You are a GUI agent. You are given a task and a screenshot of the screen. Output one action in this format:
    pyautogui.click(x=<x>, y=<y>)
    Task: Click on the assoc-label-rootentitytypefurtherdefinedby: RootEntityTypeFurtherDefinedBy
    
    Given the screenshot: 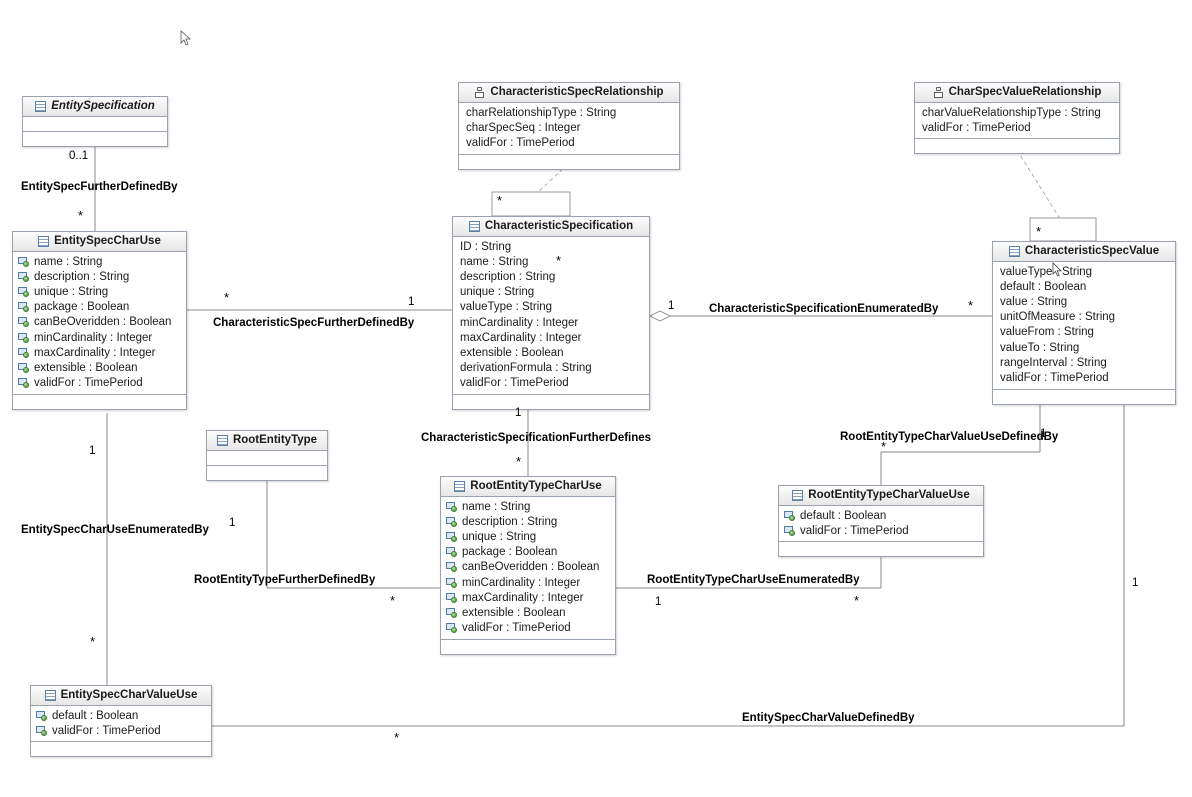 What is the action you would take?
    pyautogui.click(x=285, y=580)
    